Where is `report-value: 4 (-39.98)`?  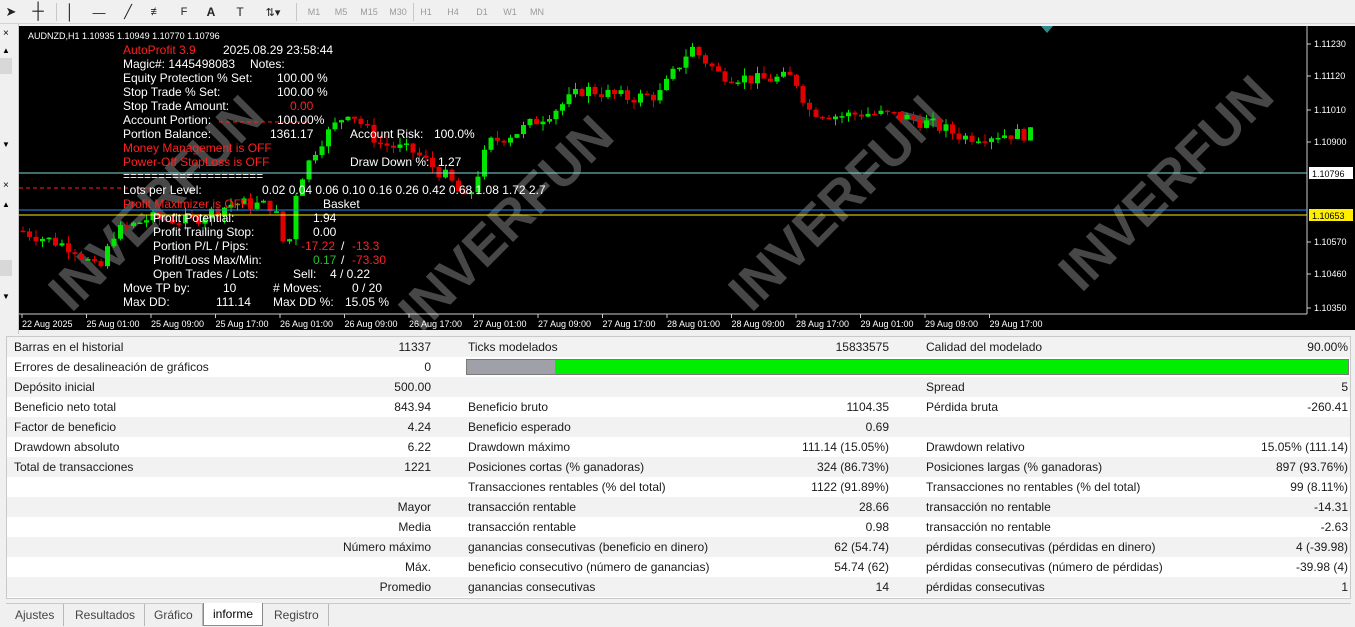
report-value: 4 (-39.98) is located at coordinates (1321, 547).